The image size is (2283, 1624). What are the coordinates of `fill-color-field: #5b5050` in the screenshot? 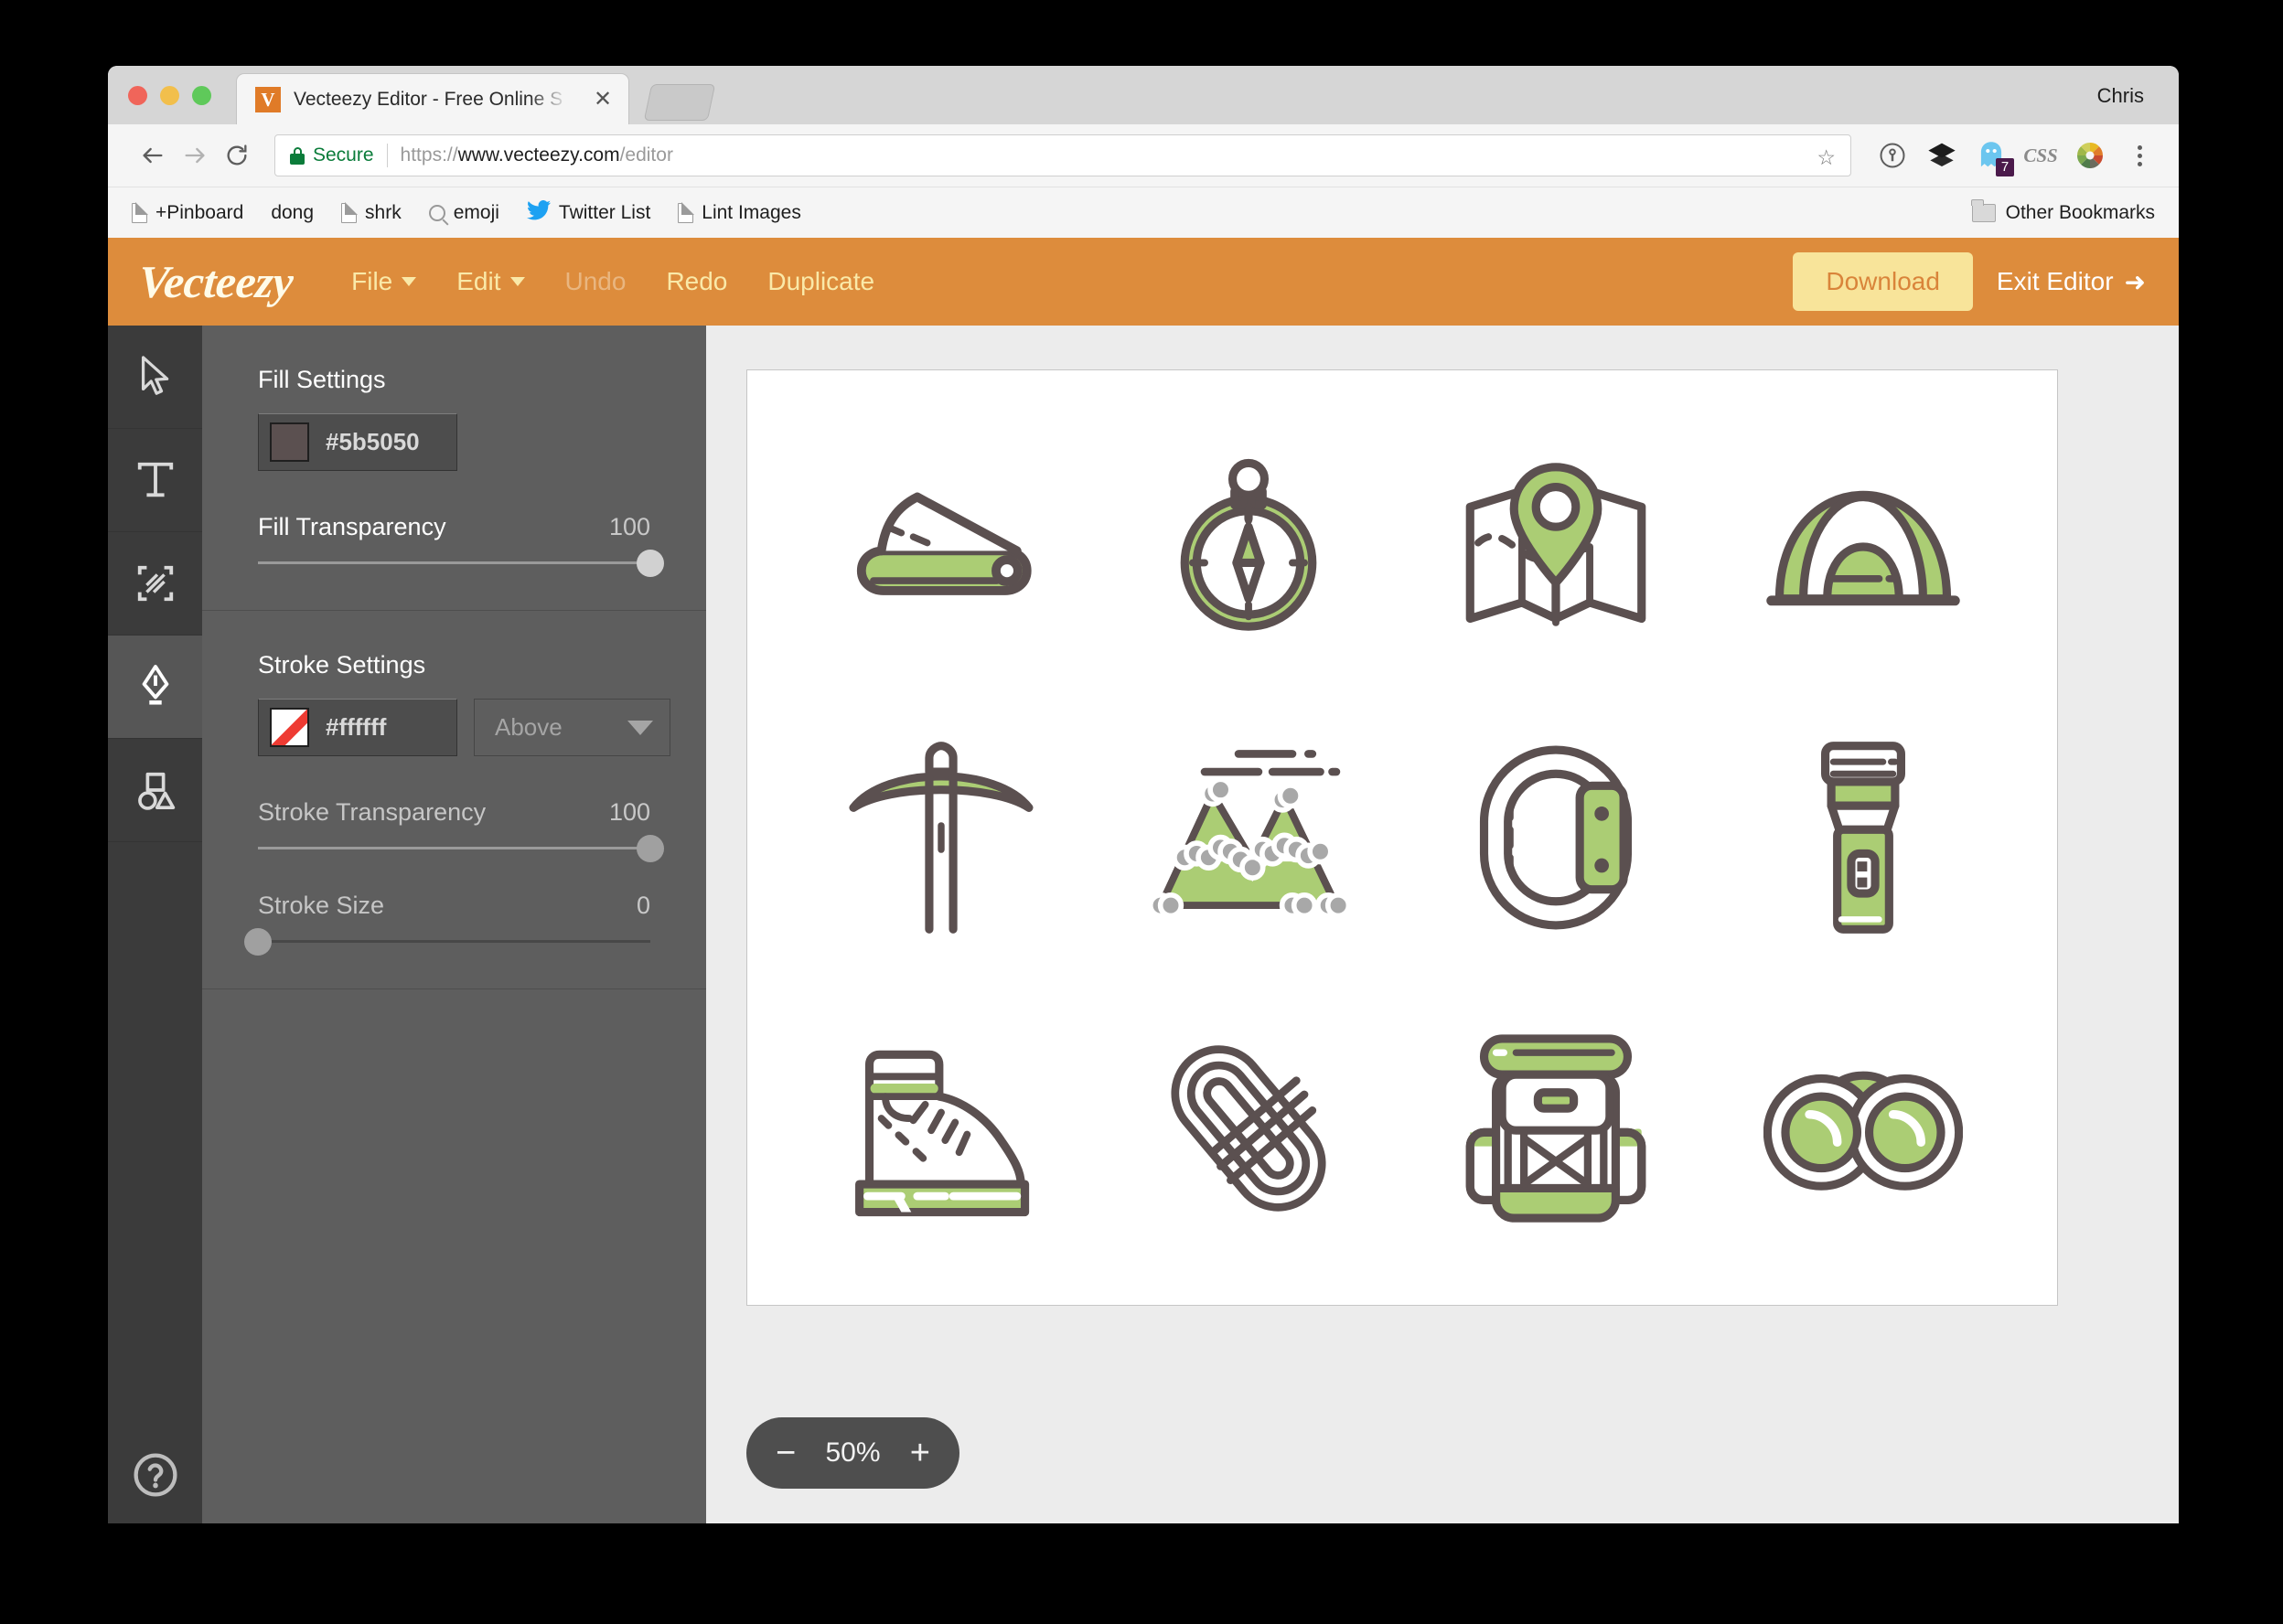 It's located at (357, 442).